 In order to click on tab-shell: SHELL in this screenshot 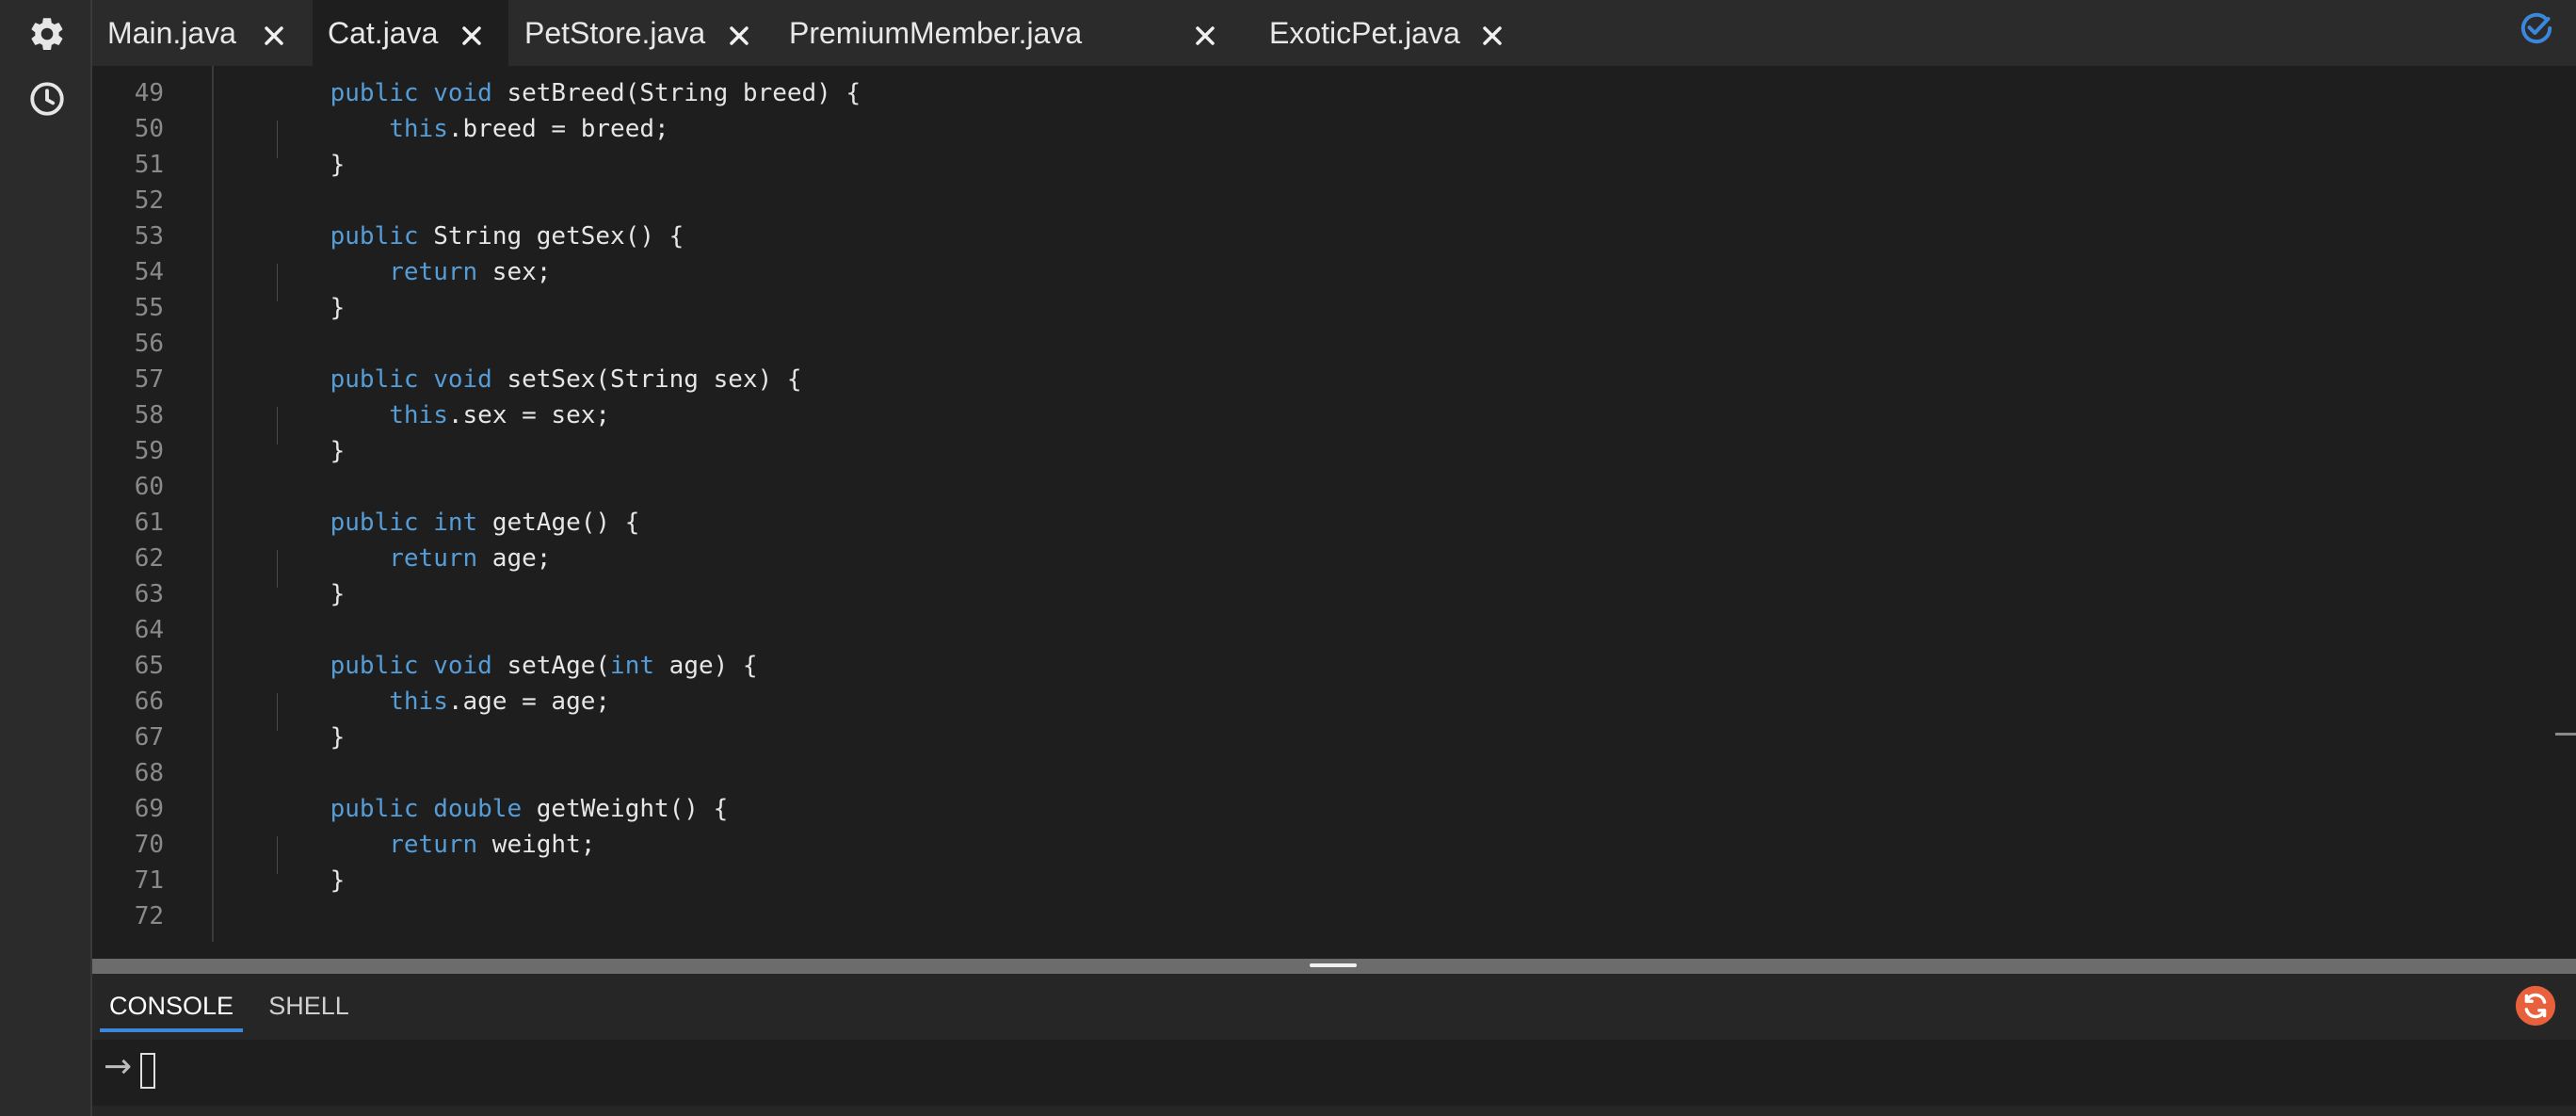, I will do `click(309, 1003)`.